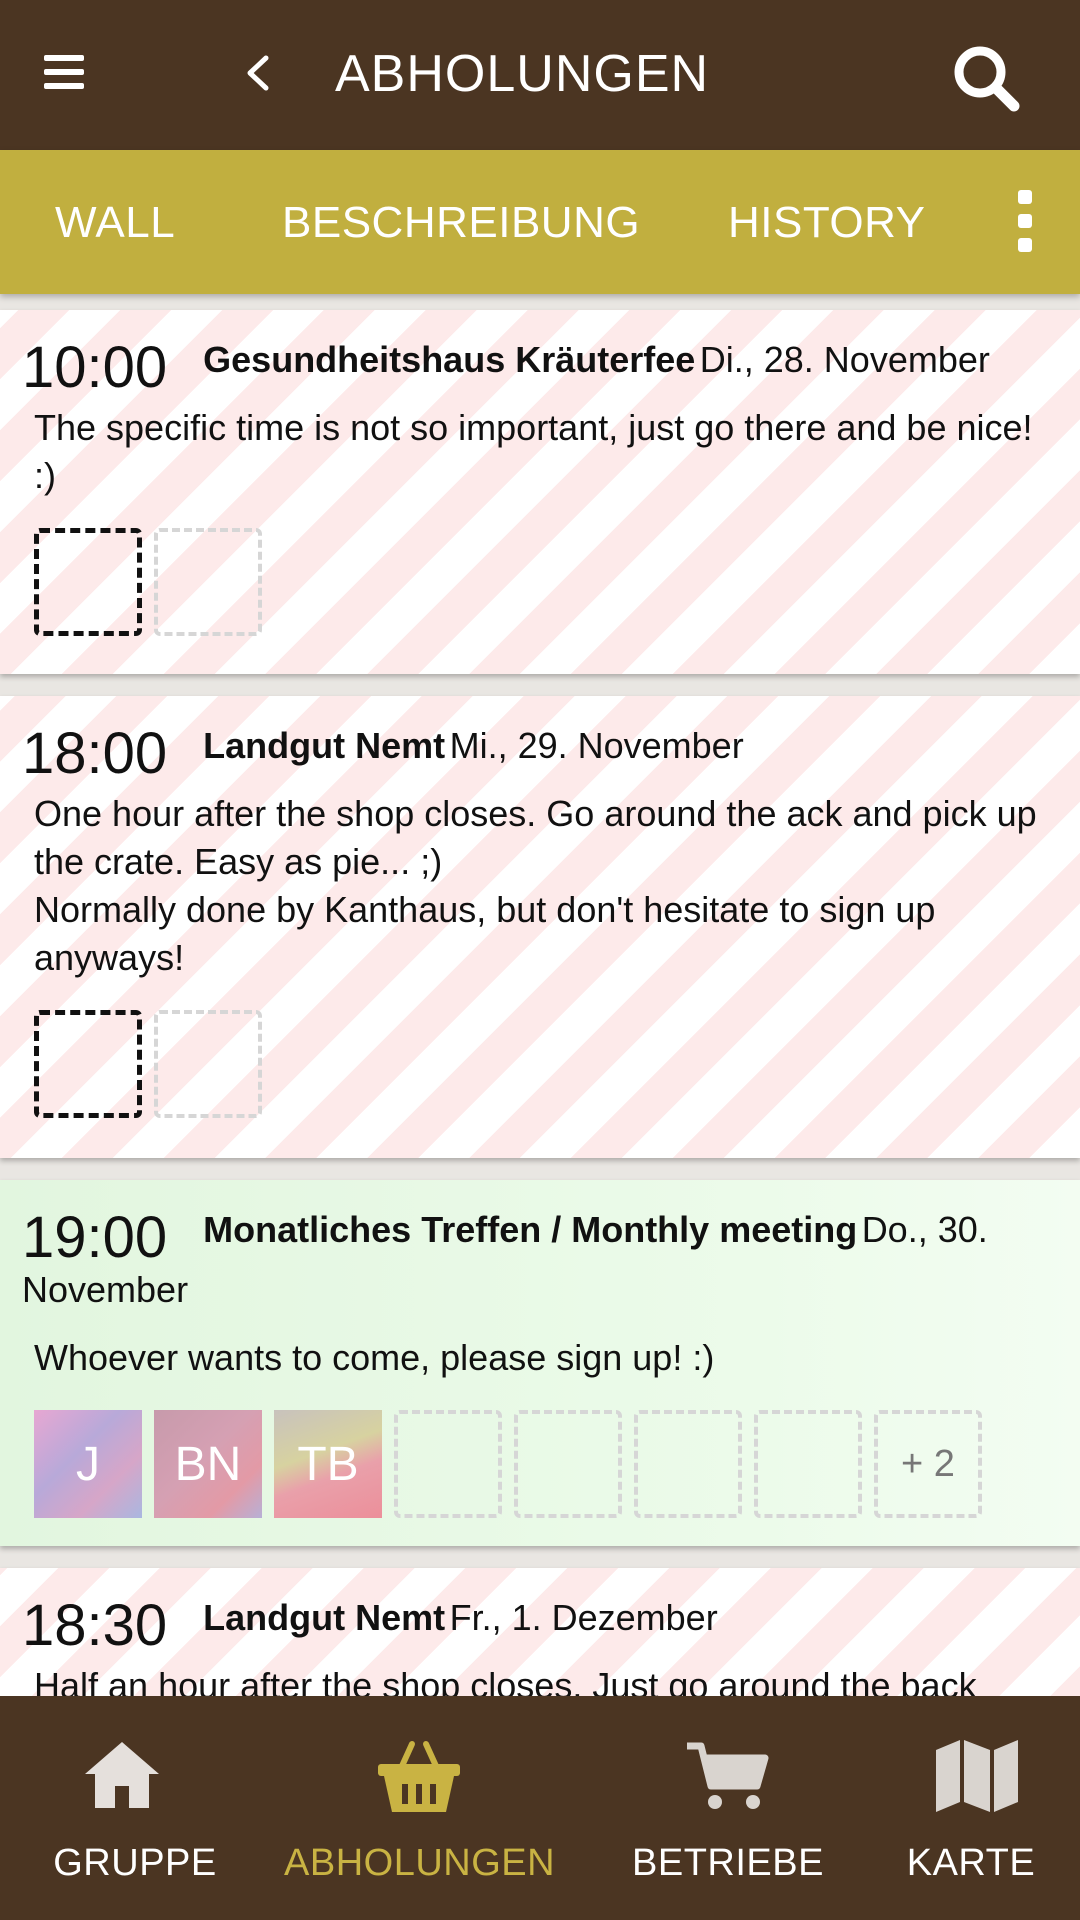 Image resolution: width=1080 pixels, height=1920 pixels. Describe the element at coordinates (95, 1237) in the screenshot. I see `pickup-time: 19:00` at that location.